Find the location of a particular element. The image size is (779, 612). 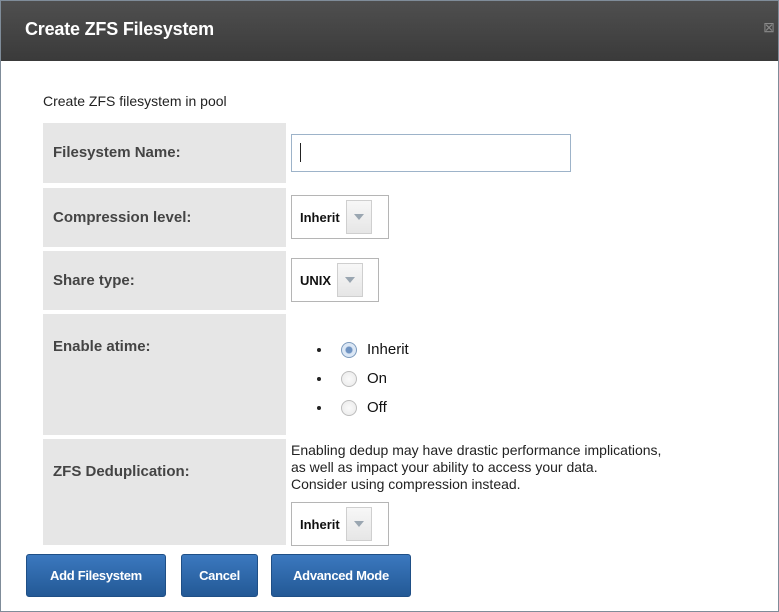

dialog-titlebar: Create ZFS Filesystem ⊠ is located at coordinates (389, 31).